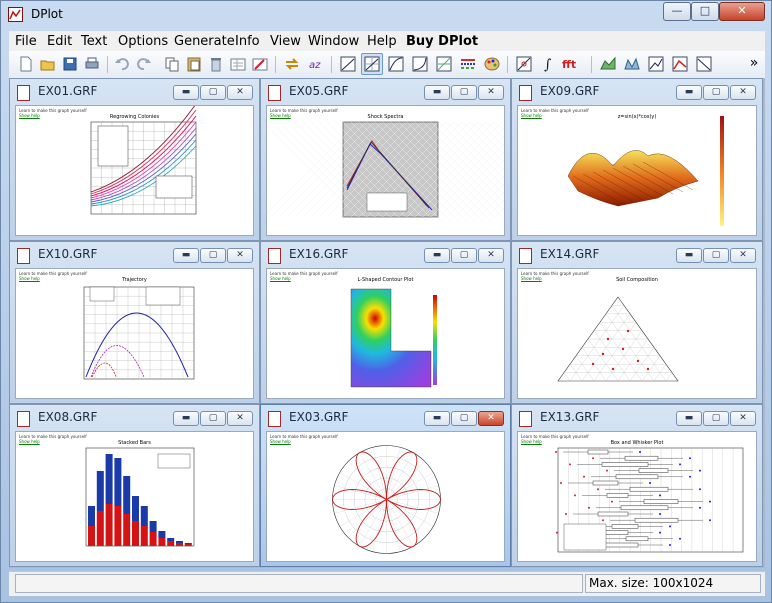  Describe the element at coordinates (754, 64) in the screenshot. I see `toolbar-overflow-button: »` at that location.